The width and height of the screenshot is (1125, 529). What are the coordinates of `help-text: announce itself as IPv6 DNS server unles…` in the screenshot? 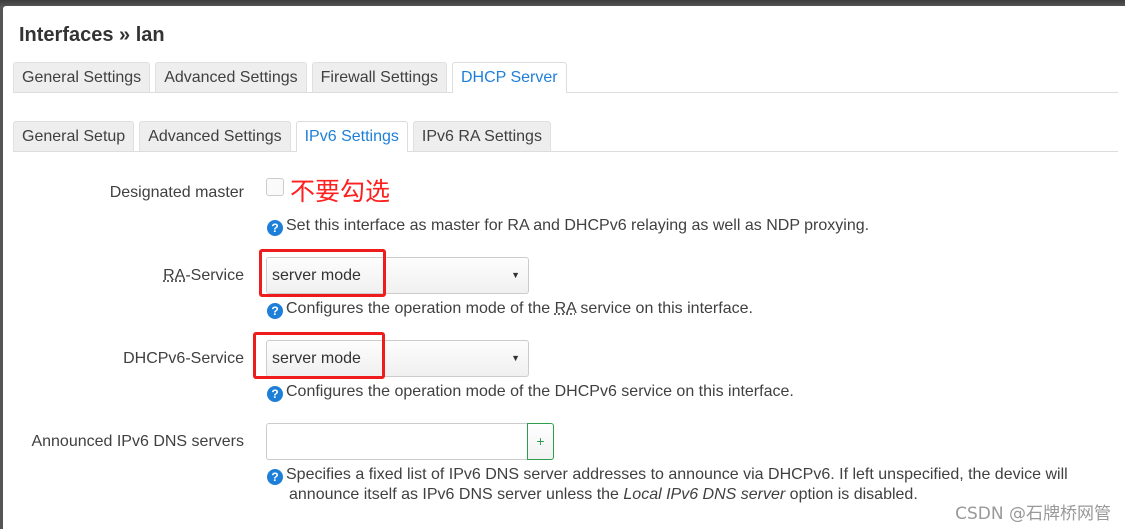 It's located at (456, 494).